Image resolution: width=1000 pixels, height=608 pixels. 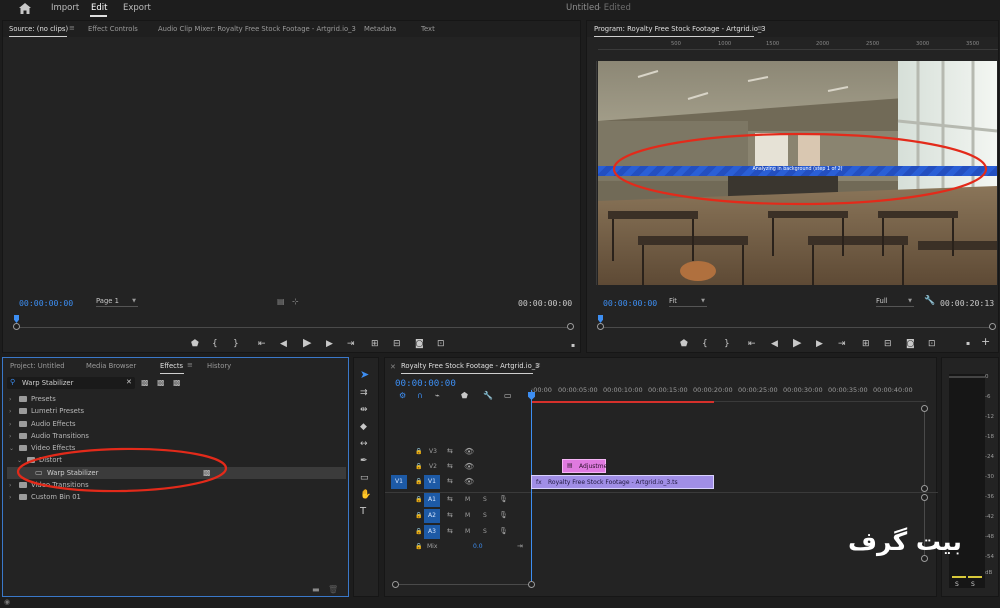 What do you see at coordinates (32, 401) in the screenshot?
I see `tree-item-presets: › Presets` at bounding box center [32, 401].